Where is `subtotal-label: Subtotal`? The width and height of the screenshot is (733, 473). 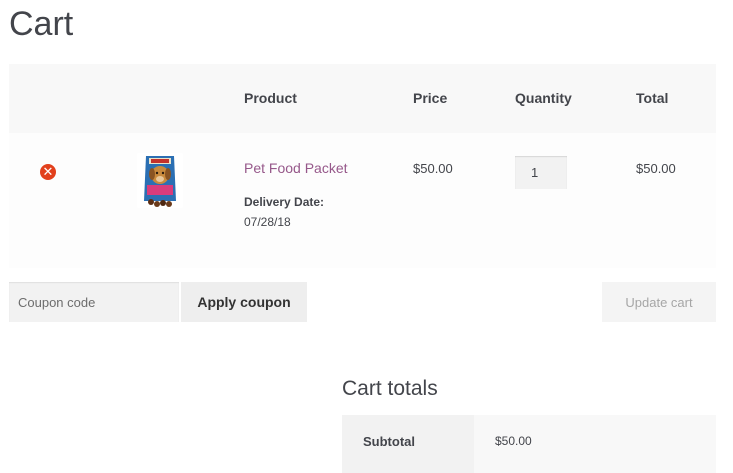
subtotal-label: Subtotal is located at coordinates (389, 441).